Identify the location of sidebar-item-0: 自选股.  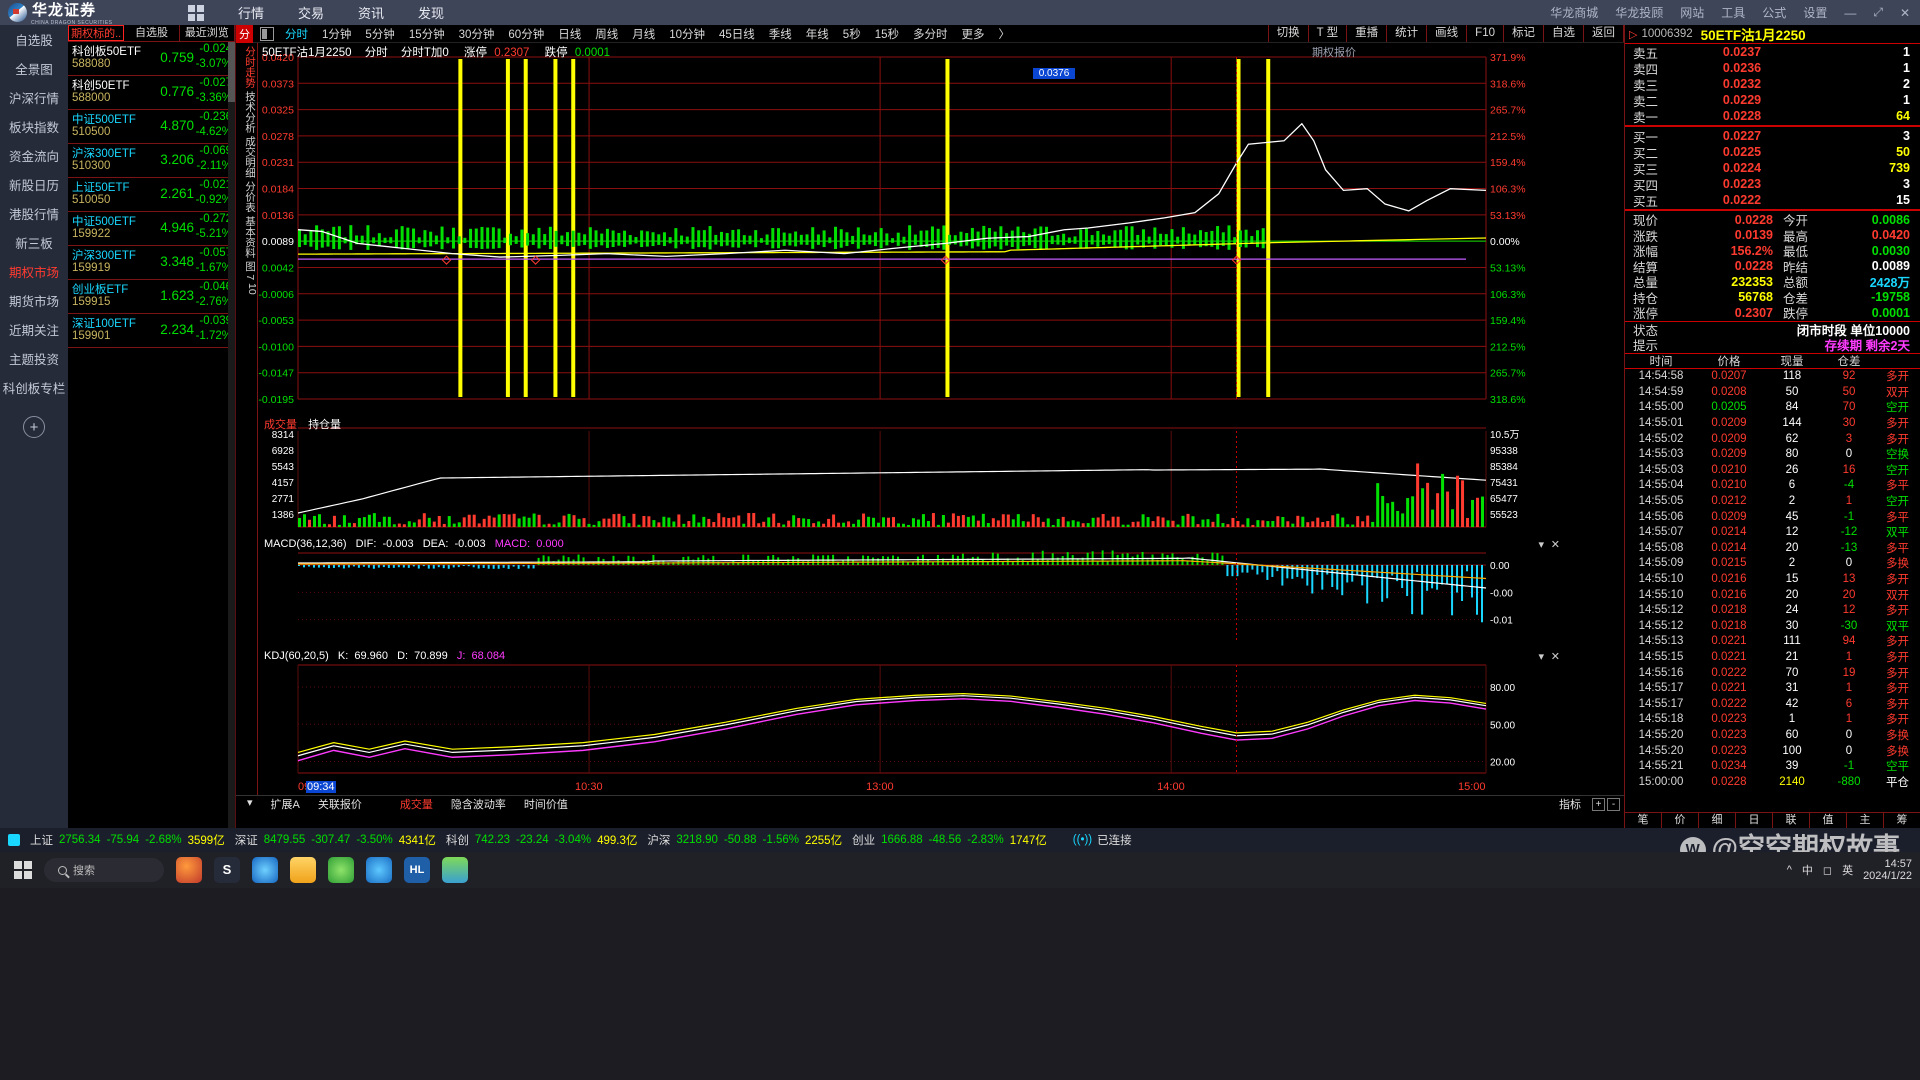
(34, 39).